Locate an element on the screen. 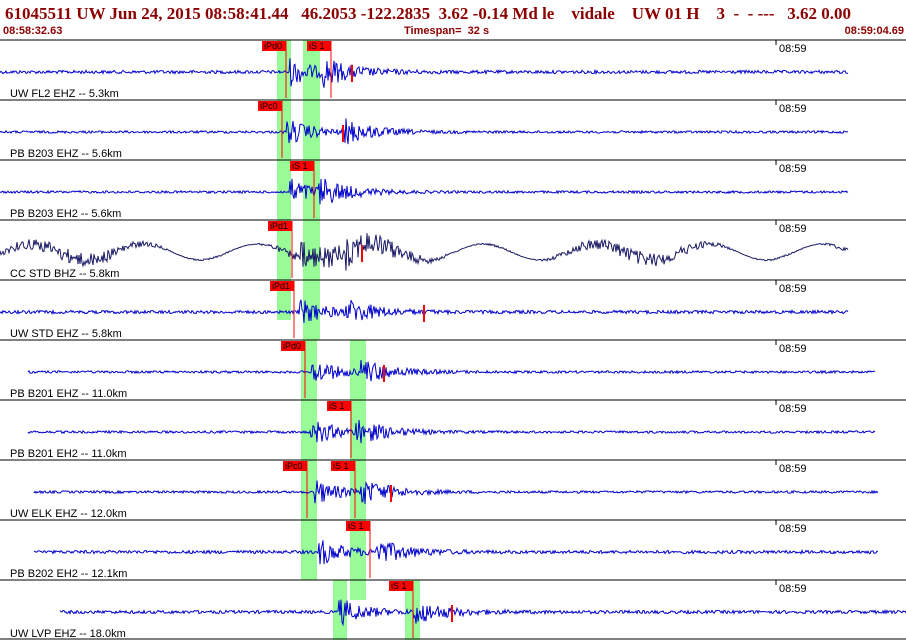  channel-label: PB B203 EH2 -- 5.6km is located at coordinates (65, 214).